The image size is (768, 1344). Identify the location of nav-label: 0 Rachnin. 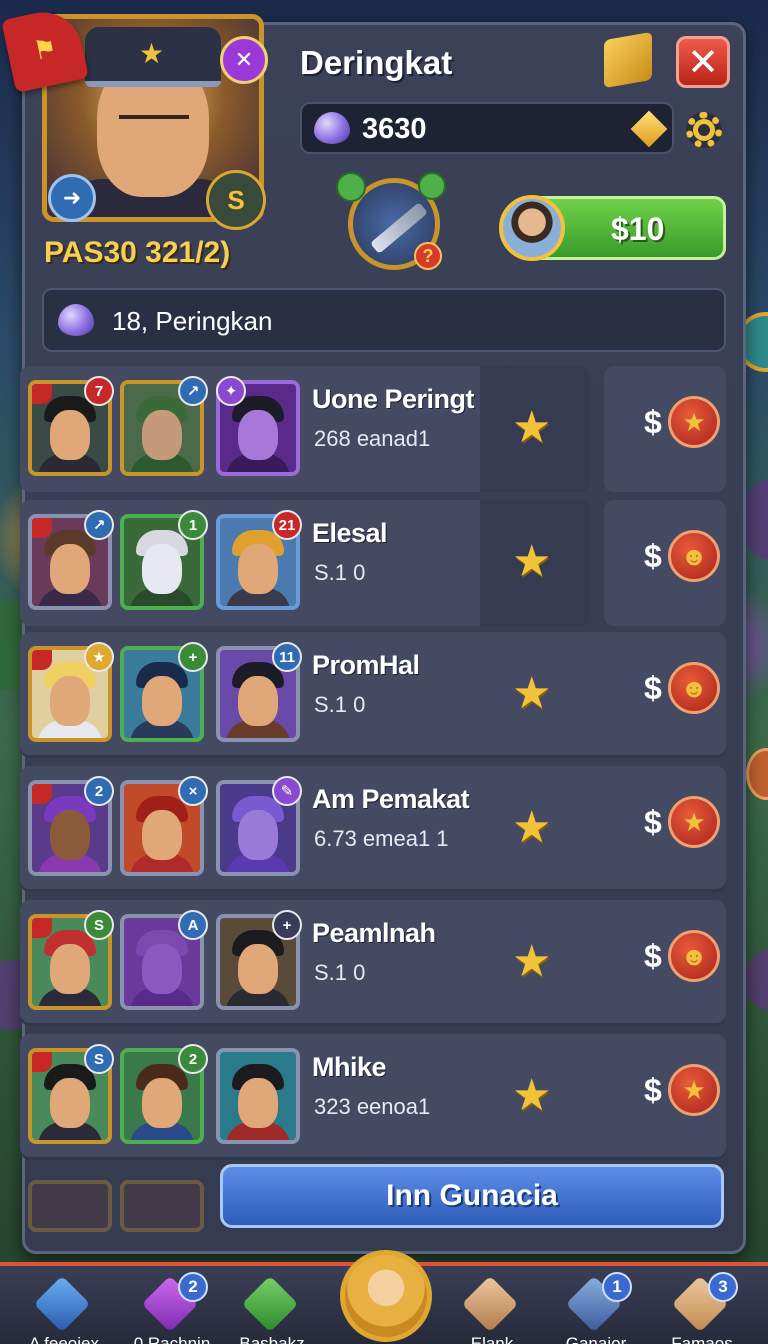
(172, 1339).